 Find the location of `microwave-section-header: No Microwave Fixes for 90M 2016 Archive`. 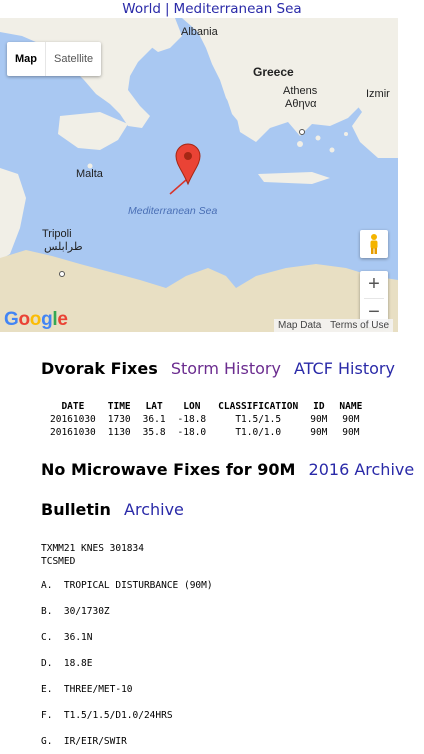

microwave-section-header: No Microwave Fixes for 90M 2016 Archive is located at coordinates (227, 470).